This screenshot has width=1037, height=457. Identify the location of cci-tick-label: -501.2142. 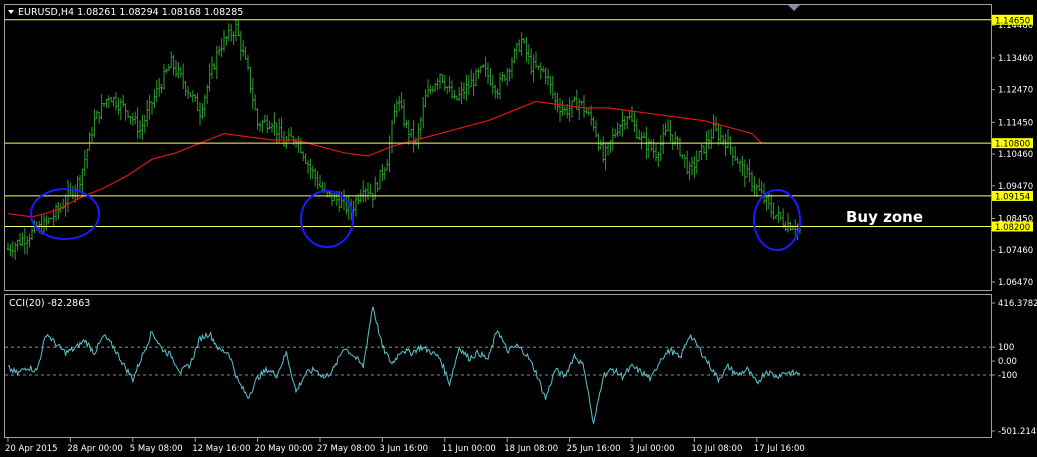
(1017, 432).